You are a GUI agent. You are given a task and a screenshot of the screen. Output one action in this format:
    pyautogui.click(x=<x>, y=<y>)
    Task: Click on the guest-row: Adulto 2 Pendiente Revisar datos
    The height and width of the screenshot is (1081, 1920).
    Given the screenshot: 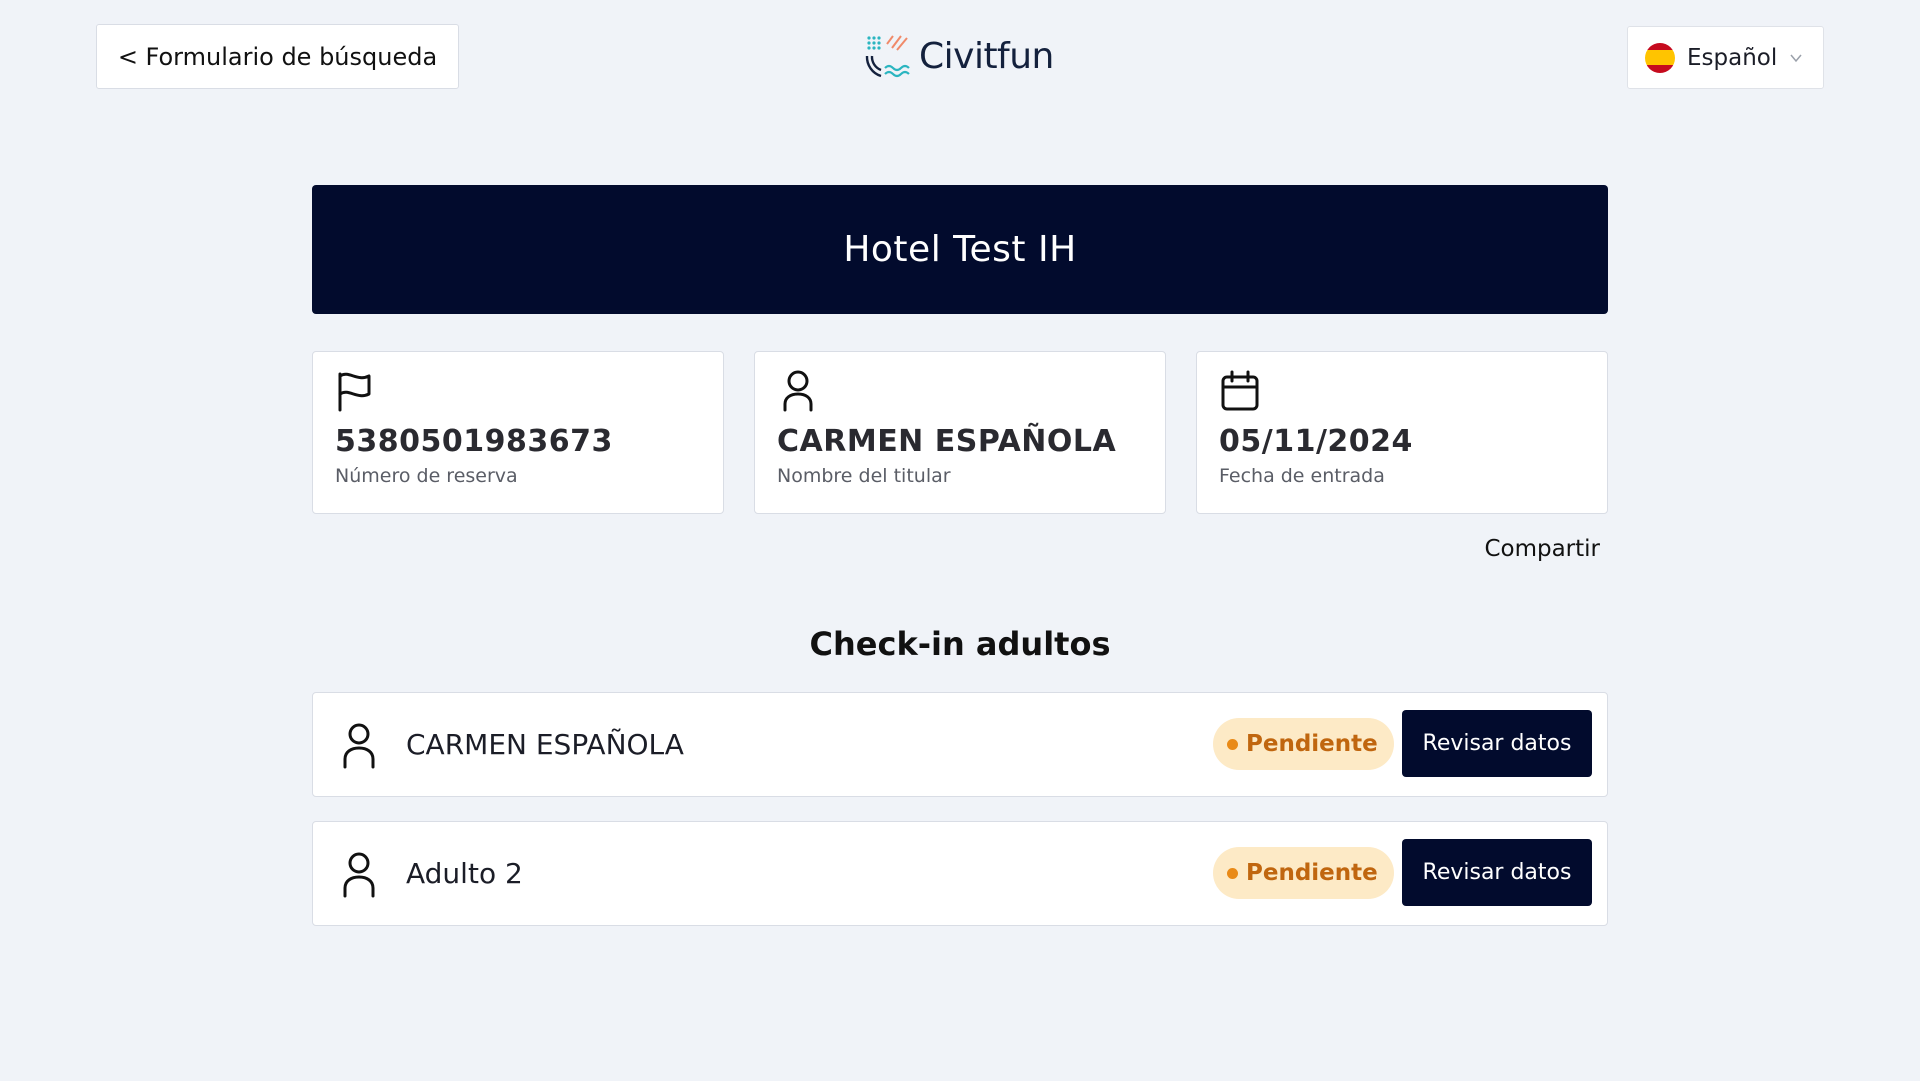 What is the action you would take?
    pyautogui.click(x=960, y=873)
    